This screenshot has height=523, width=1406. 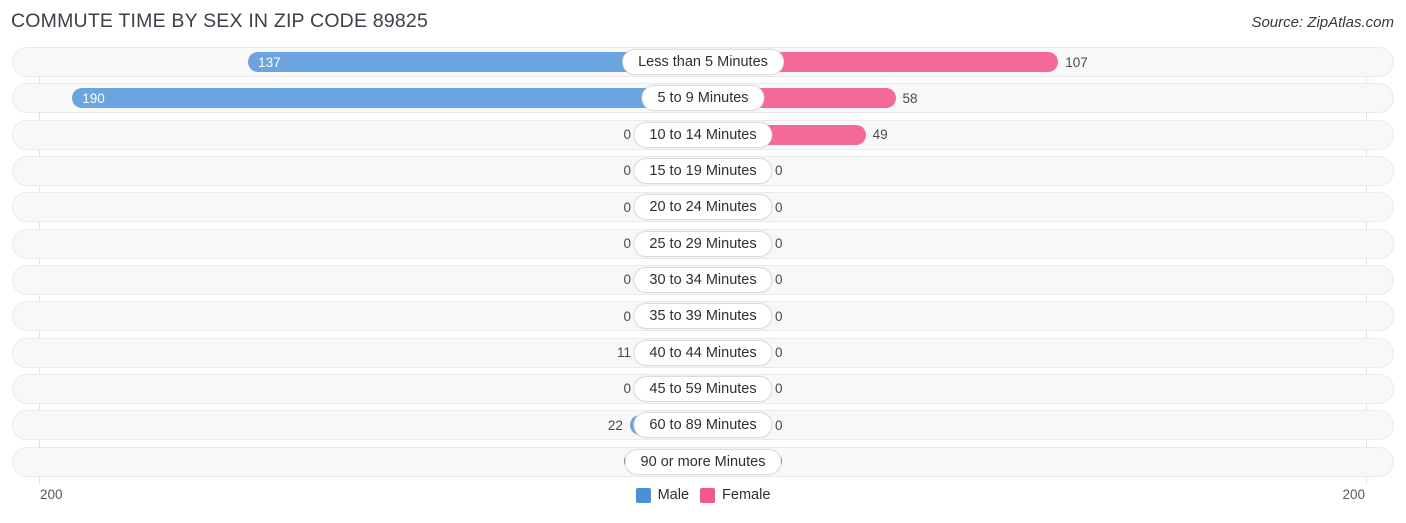 I want to click on category-label-pill: 5 to 9 Minutes, so click(x=703, y=98).